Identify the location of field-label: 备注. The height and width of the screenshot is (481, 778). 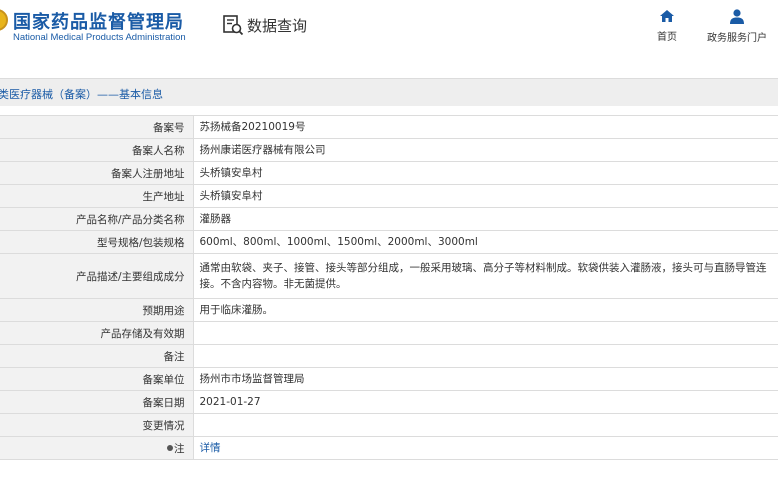
(97, 356).